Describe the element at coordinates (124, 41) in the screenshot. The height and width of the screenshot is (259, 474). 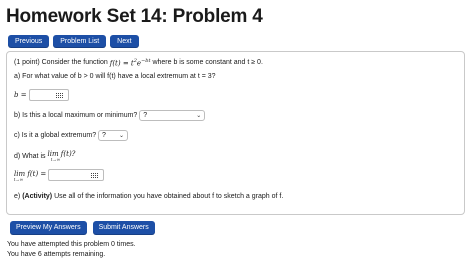
I see `next-button: Next` at that location.